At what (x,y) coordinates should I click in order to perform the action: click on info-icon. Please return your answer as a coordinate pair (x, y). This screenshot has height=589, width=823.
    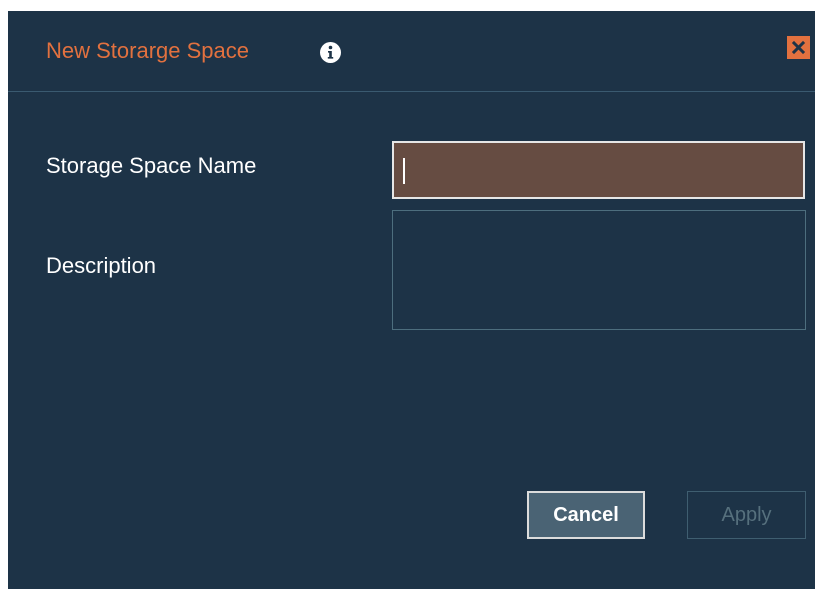
    Looking at the image, I should click on (330, 52).